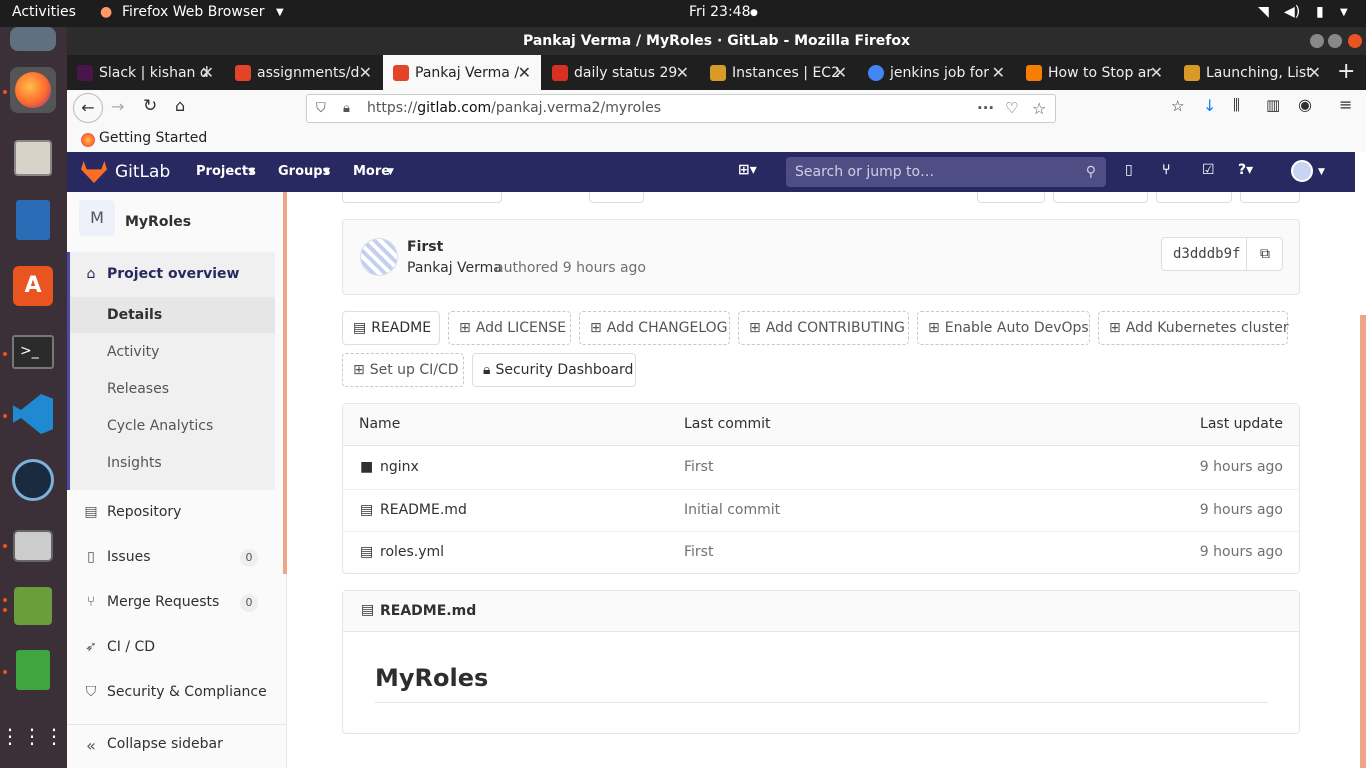 The image size is (1366, 768). Describe the element at coordinates (1193, 328) in the screenshot. I see `add-kubernetes-cluster-button: ⊞ Add Kubernetes cluster` at that location.